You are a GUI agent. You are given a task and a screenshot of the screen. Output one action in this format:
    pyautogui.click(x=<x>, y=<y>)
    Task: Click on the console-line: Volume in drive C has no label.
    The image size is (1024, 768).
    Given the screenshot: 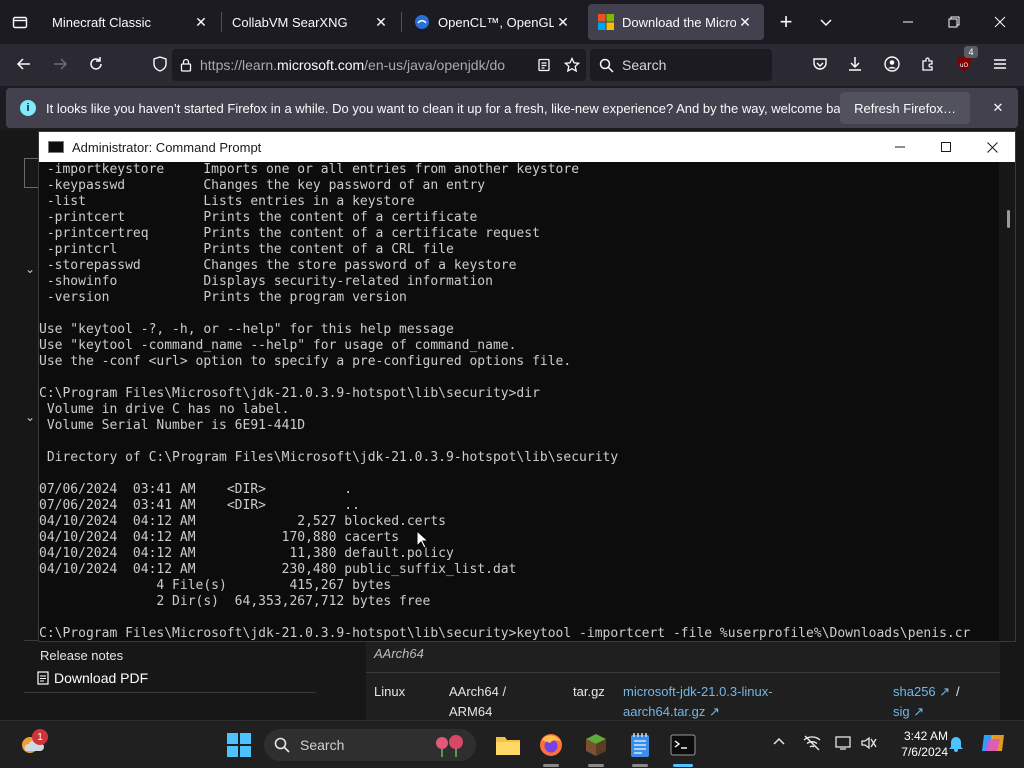 What is the action you would take?
    pyautogui.click(x=164, y=409)
    